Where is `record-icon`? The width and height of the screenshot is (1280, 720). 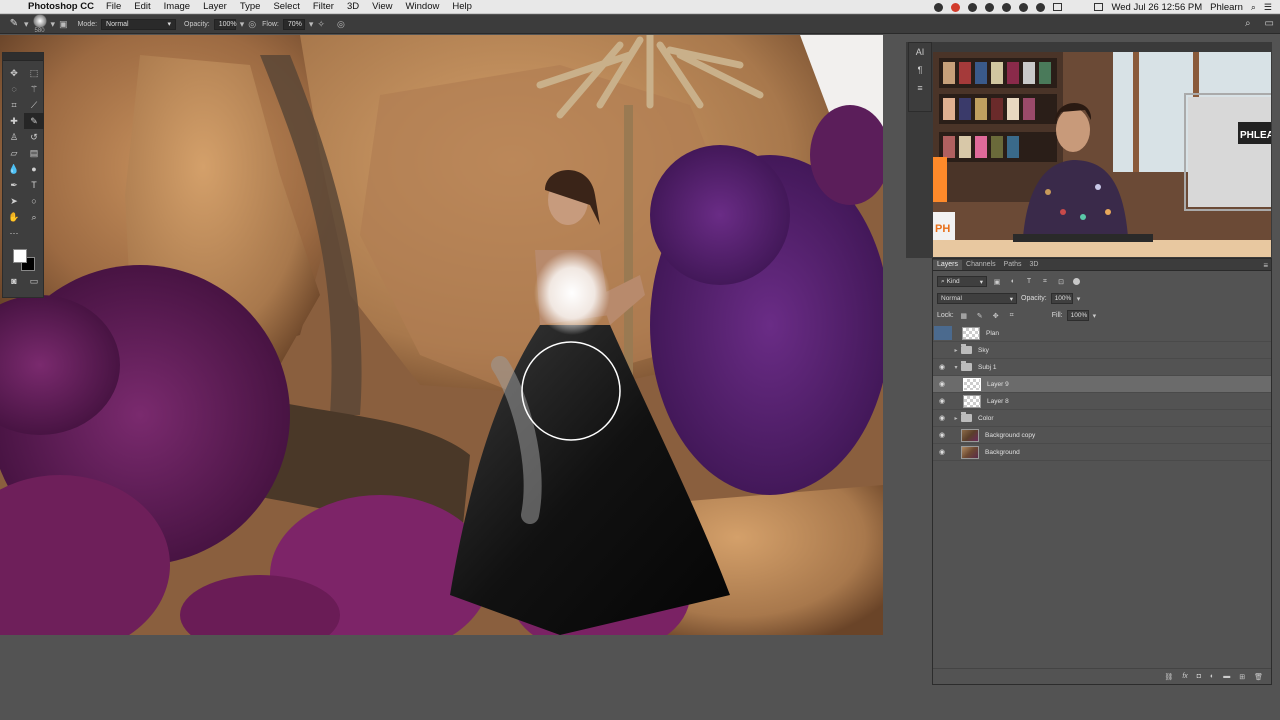
record-icon is located at coordinates (939, 7).